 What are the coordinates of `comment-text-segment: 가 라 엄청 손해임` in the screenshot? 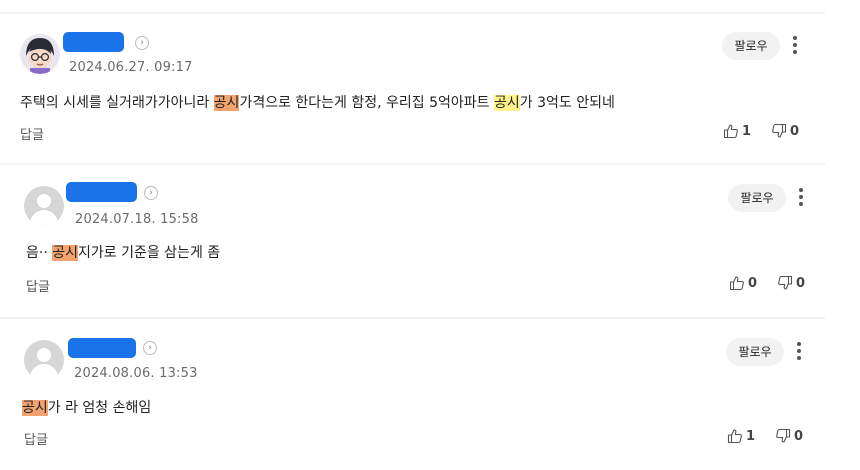 It's located at (99, 408).